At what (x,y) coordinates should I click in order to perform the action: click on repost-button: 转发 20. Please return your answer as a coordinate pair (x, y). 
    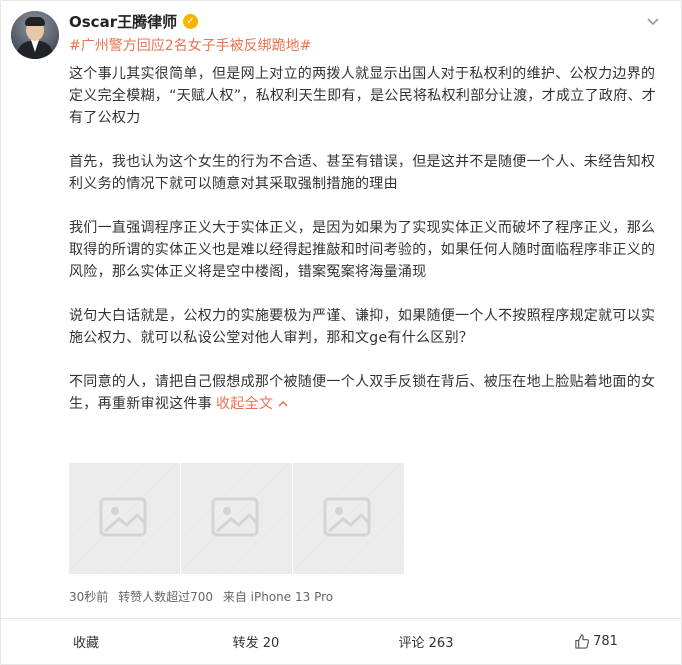
    Looking at the image, I should click on (256, 641).